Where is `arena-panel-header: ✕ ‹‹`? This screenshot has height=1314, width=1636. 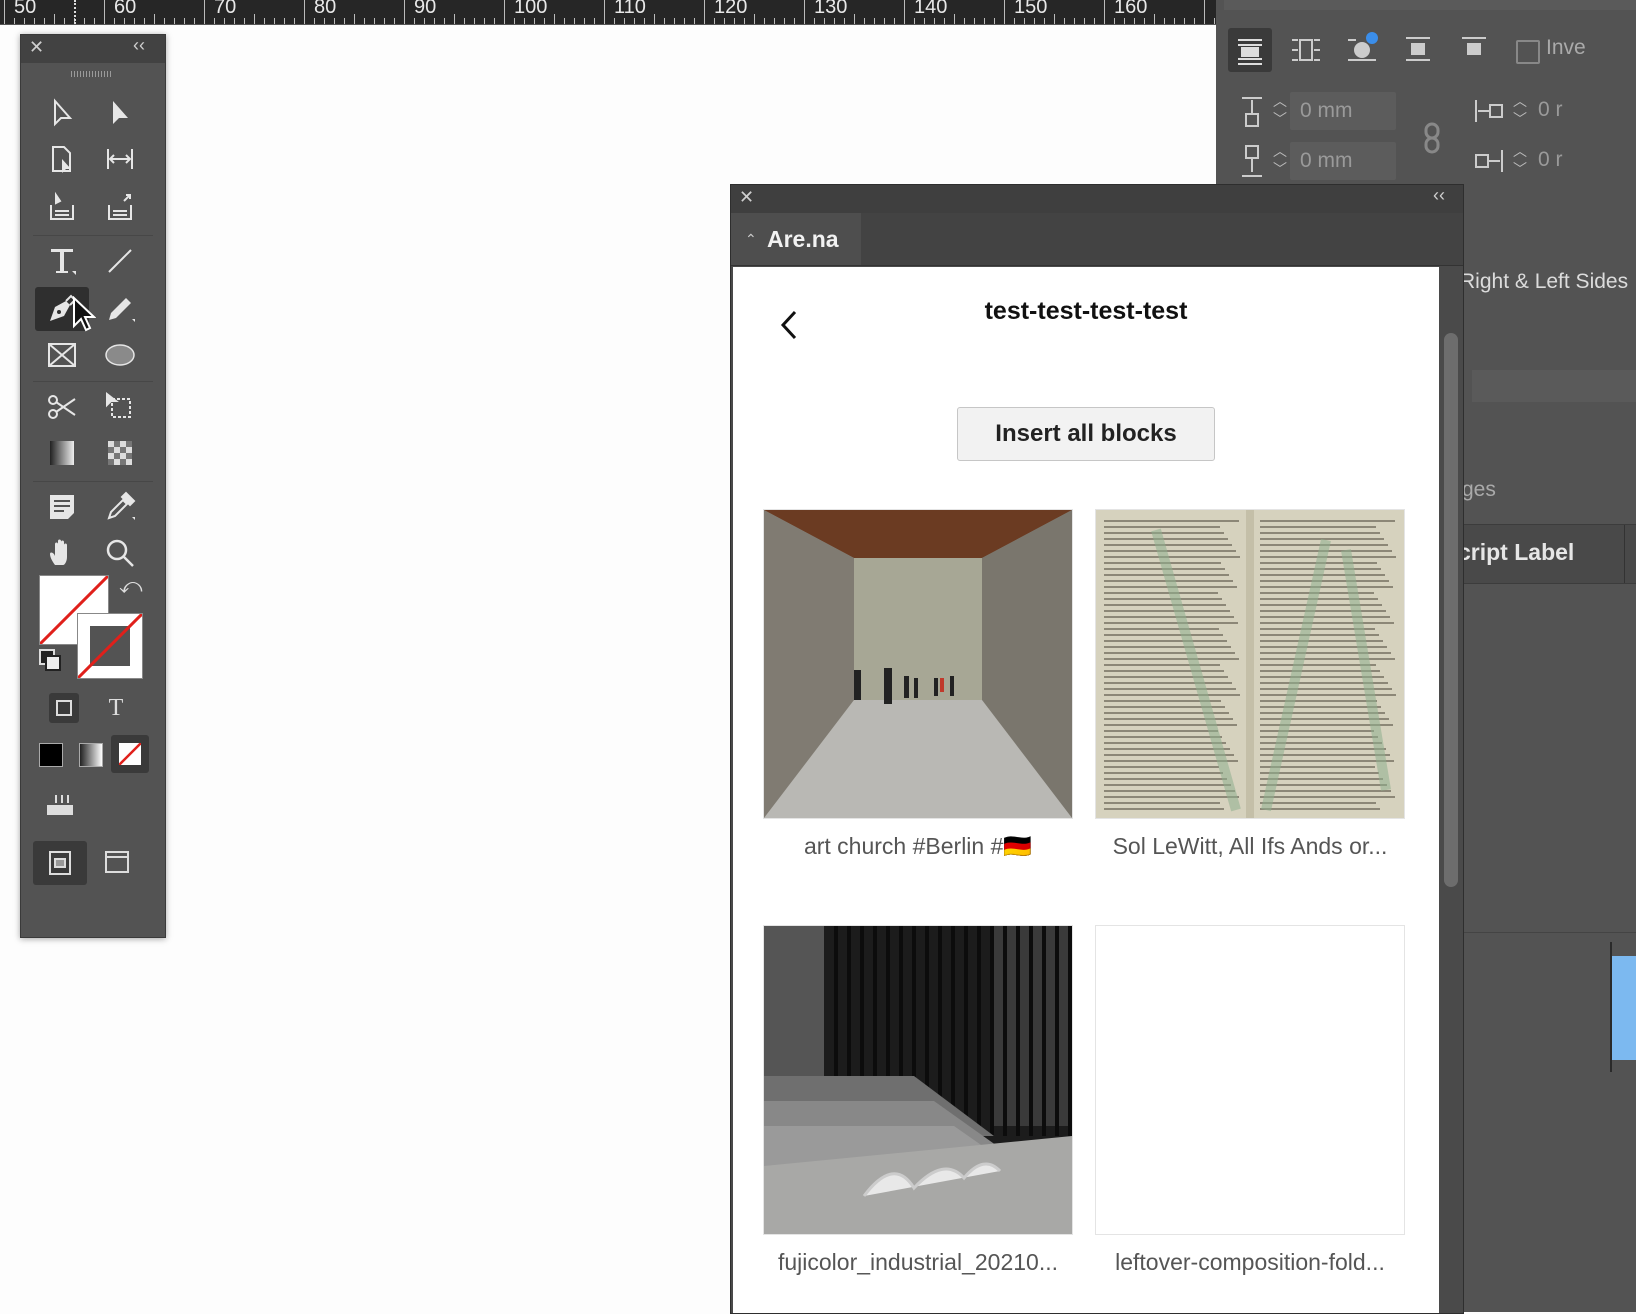 arena-panel-header: ✕ ‹‹ is located at coordinates (1097, 199).